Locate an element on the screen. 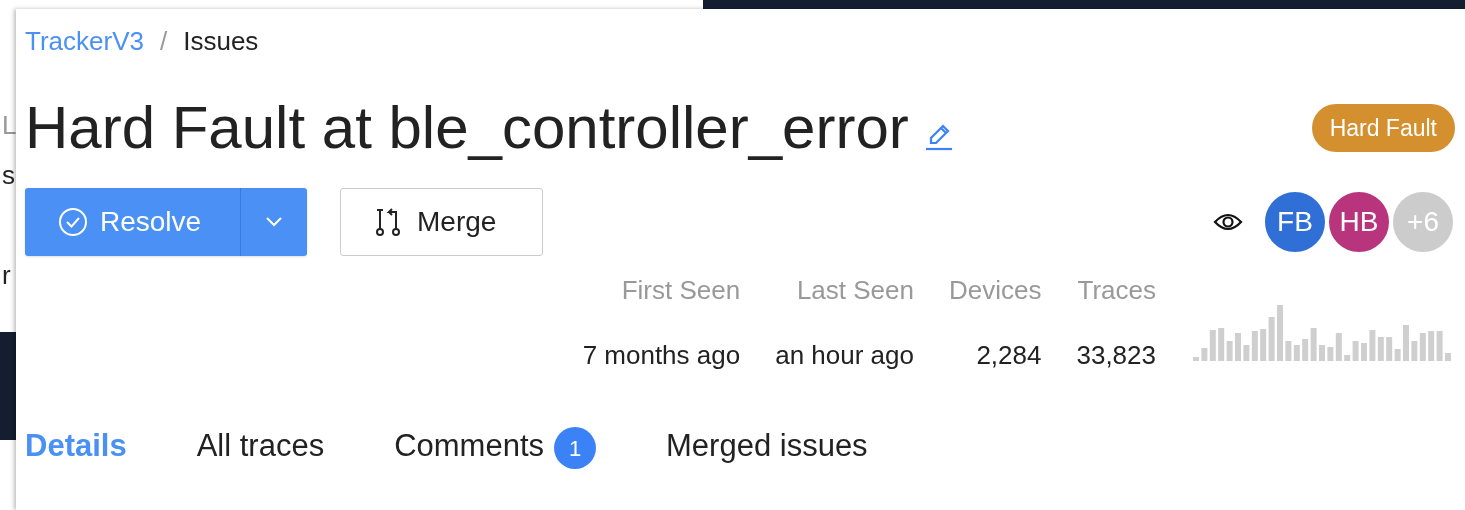 This screenshot has width=1465, height=510. stat-label: Last Seen is located at coordinates (855, 290).